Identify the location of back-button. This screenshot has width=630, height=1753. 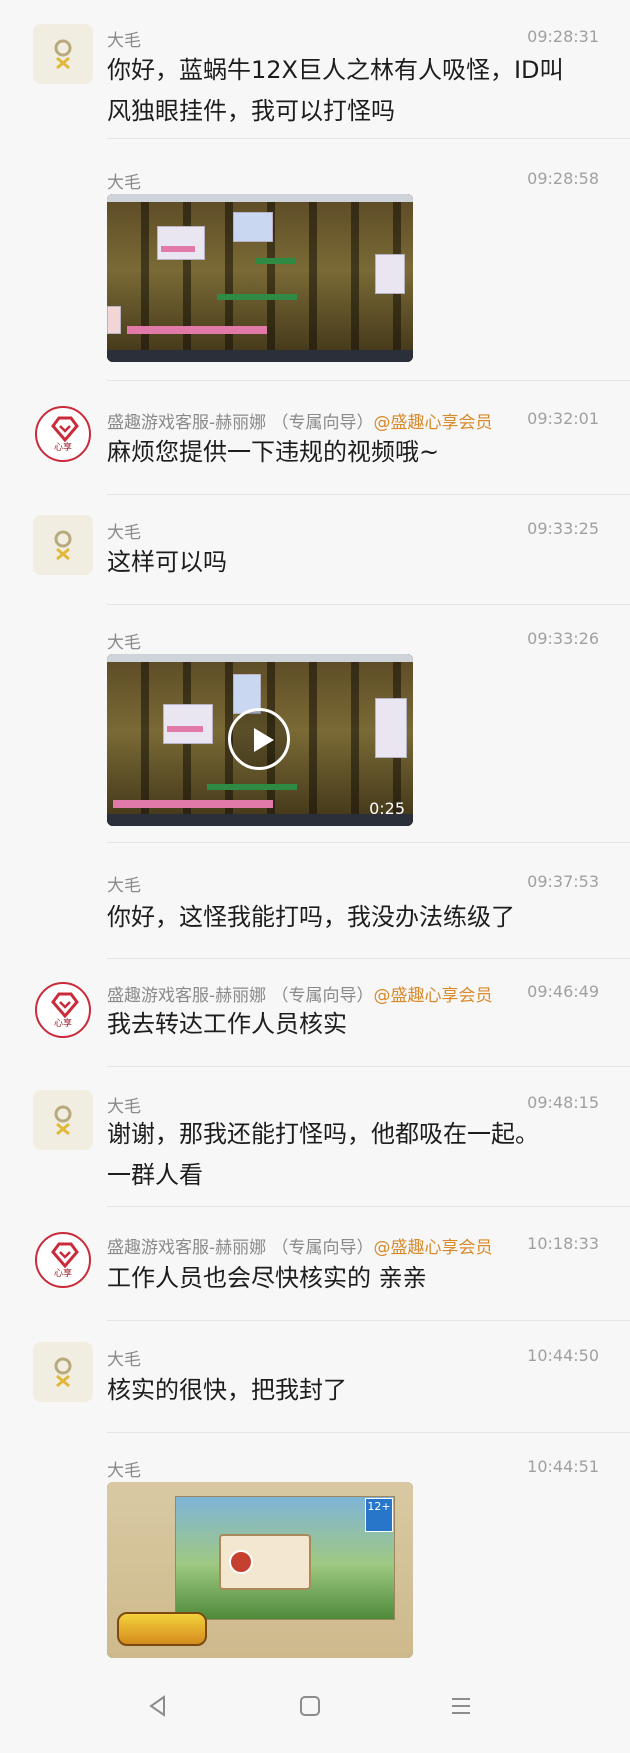
(158, 1706).